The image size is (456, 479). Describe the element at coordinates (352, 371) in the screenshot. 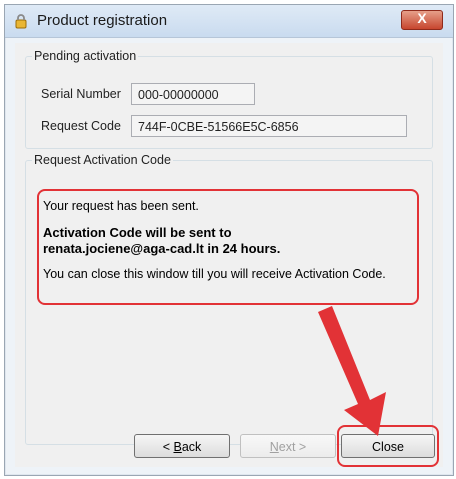

I see `red-arrow-icon` at that location.